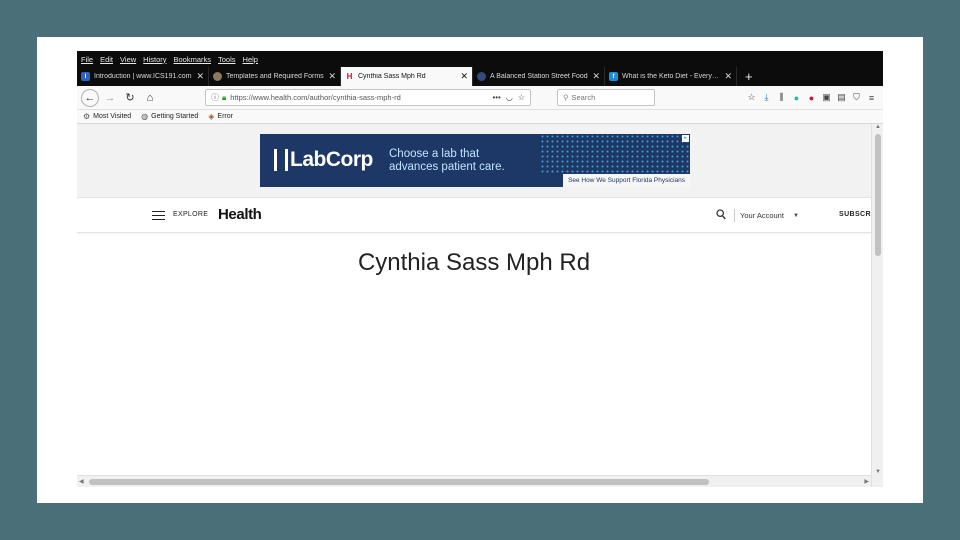 This screenshot has height=540, width=960. Describe the element at coordinates (250, 59) in the screenshot. I see `menu-help: Help` at that location.